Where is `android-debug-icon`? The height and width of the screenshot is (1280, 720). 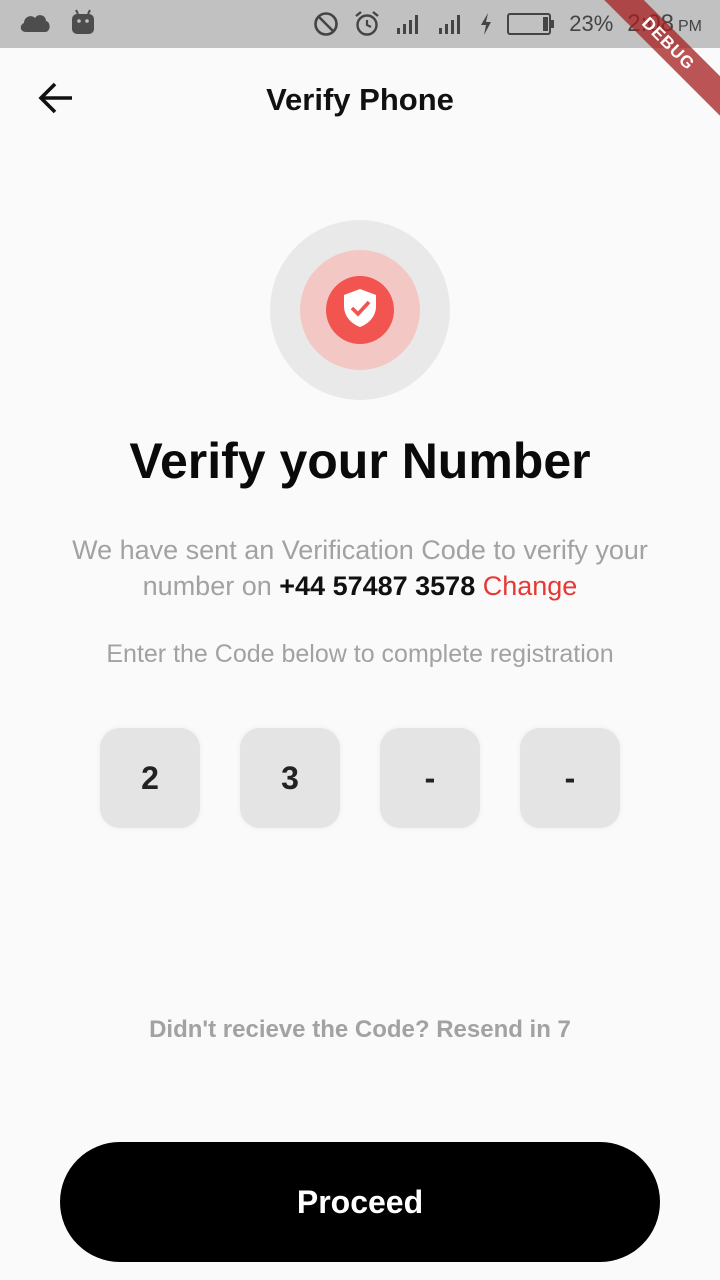
android-debug-icon is located at coordinates (83, 24).